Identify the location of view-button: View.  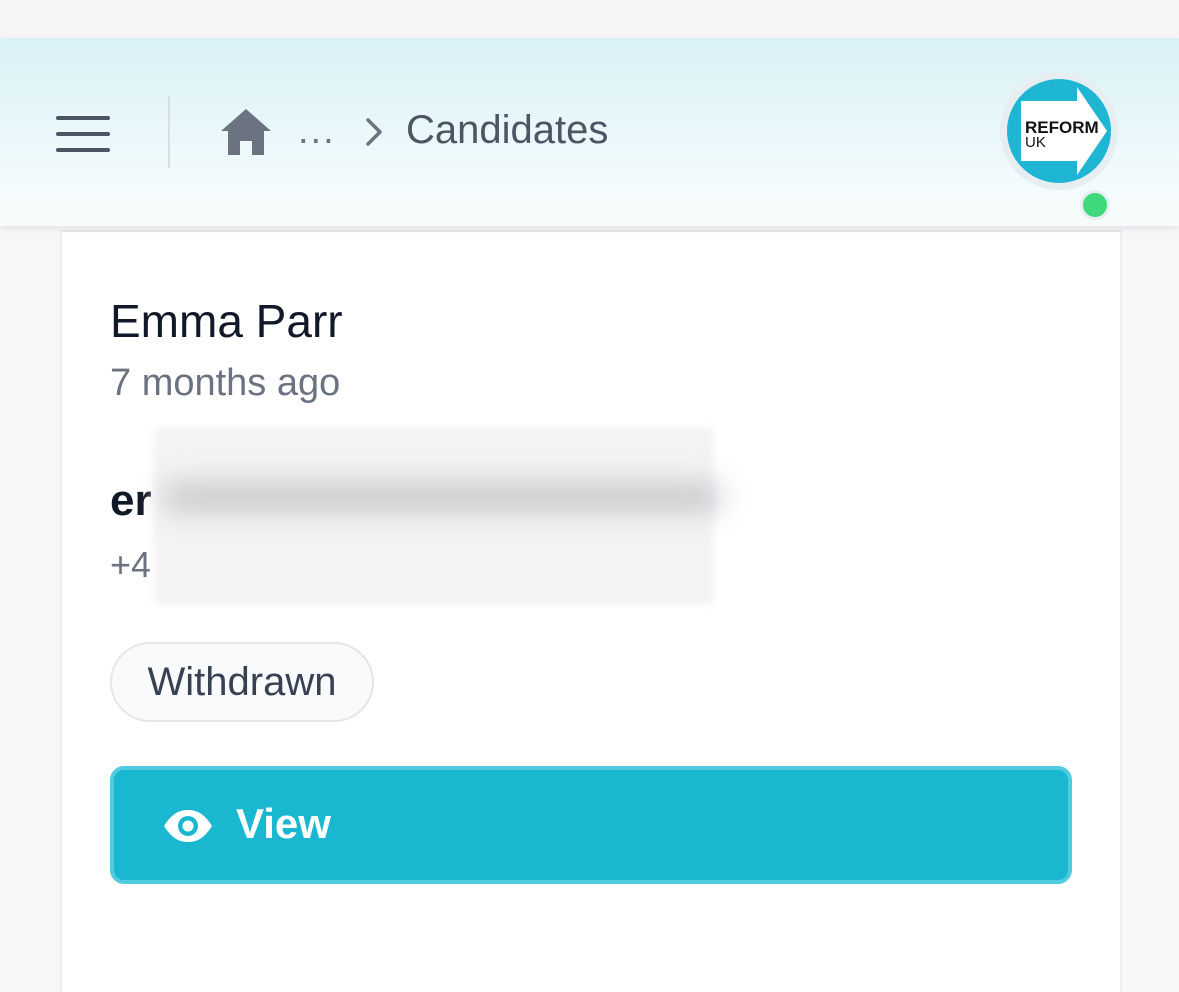
(591, 825).